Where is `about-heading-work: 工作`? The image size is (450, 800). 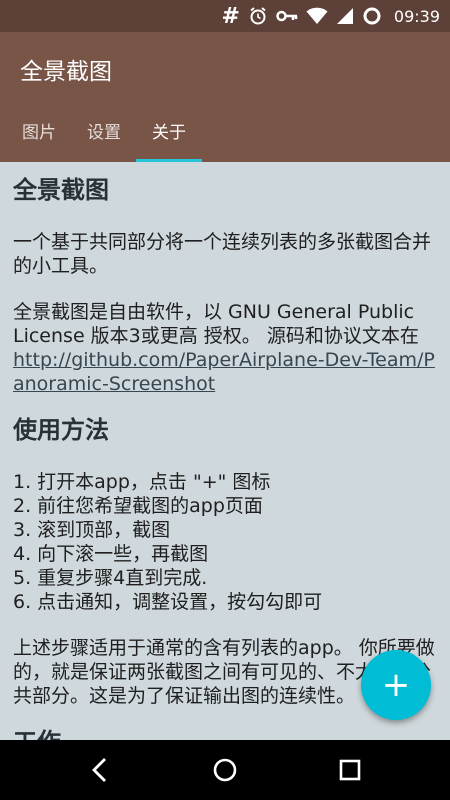
about-heading-work: 工作 is located at coordinates (225, 735).